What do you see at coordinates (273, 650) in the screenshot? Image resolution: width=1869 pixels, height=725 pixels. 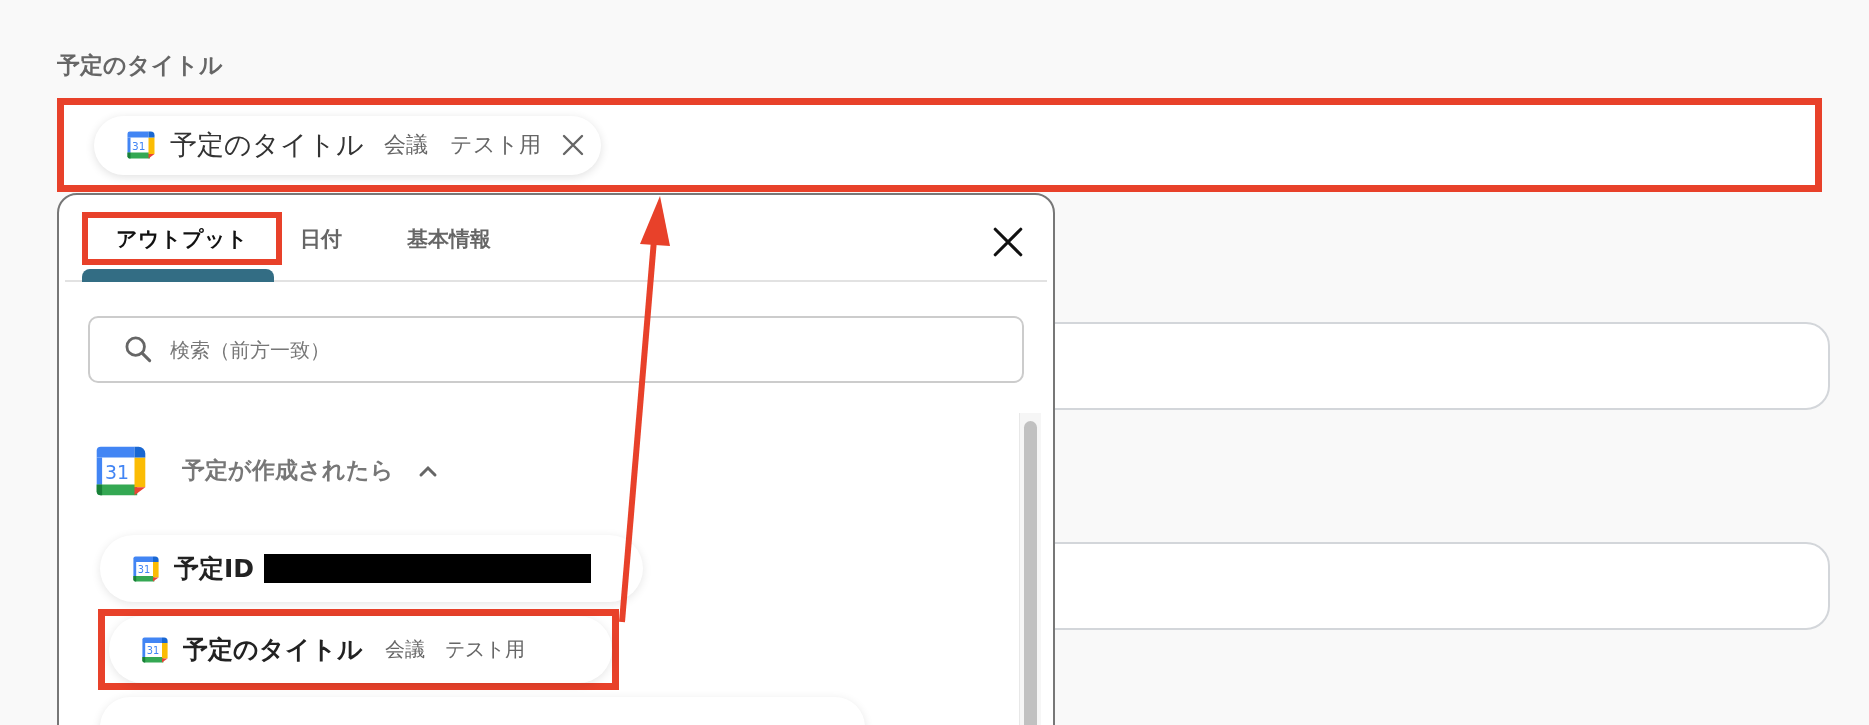 I see `item-name: 予定のタイトル` at bounding box center [273, 650].